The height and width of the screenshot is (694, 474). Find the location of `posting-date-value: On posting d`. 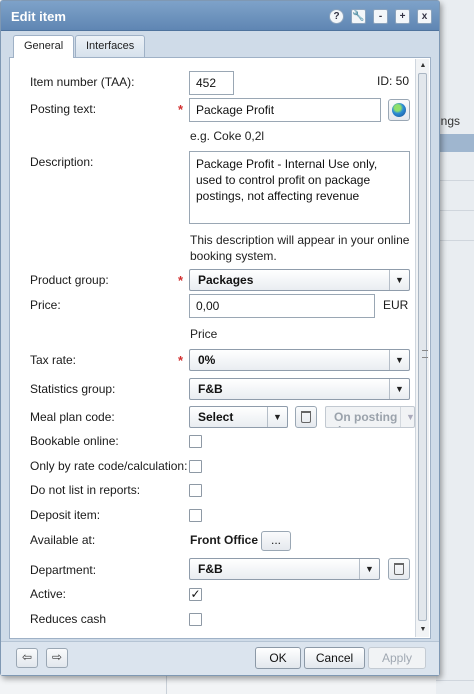

posting-date-value: On posting d is located at coordinates (366, 418).